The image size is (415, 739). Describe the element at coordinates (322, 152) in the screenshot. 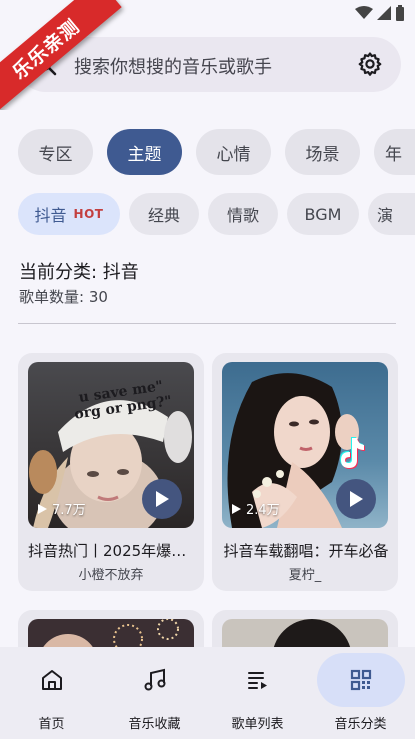

I see `category-tab-scene: 场景` at that location.